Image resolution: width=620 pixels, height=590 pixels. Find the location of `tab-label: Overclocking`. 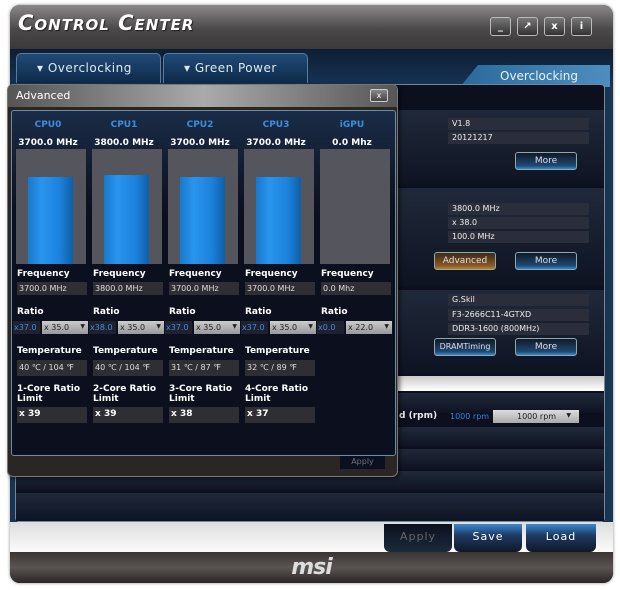

tab-label: Overclocking is located at coordinates (89, 68).